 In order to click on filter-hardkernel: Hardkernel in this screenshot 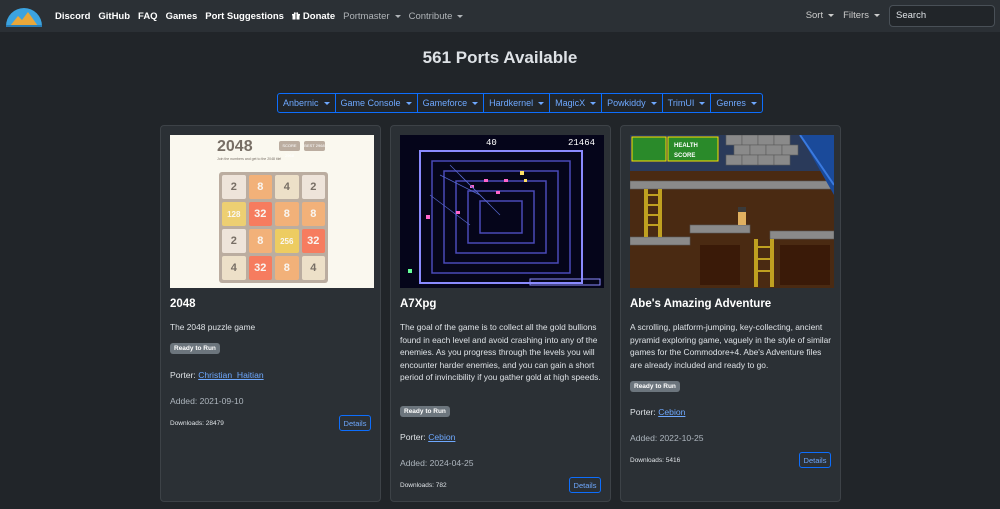, I will do `click(517, 103)`.